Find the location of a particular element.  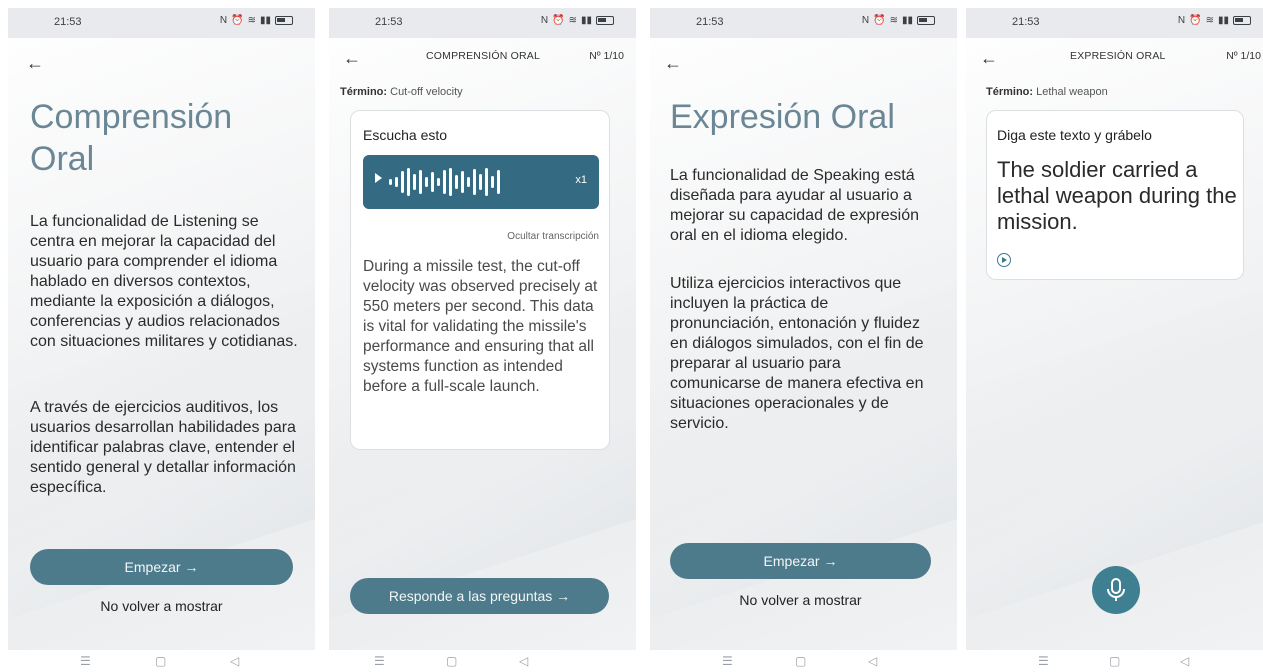

microphone-icon is located at coordinates (1116, 589).